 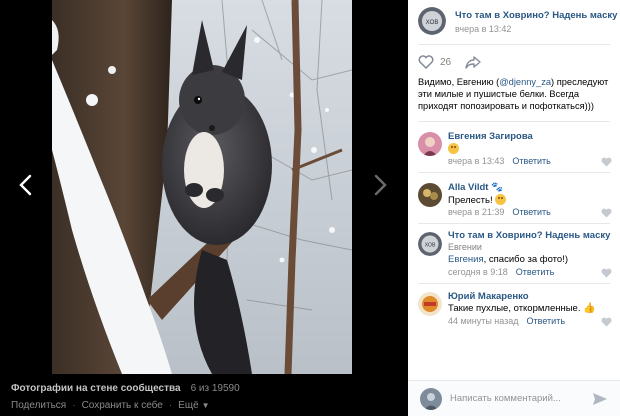 I want to click on comment-meta: вчера в 13:43 Ответить, so click(x=499, y=161).